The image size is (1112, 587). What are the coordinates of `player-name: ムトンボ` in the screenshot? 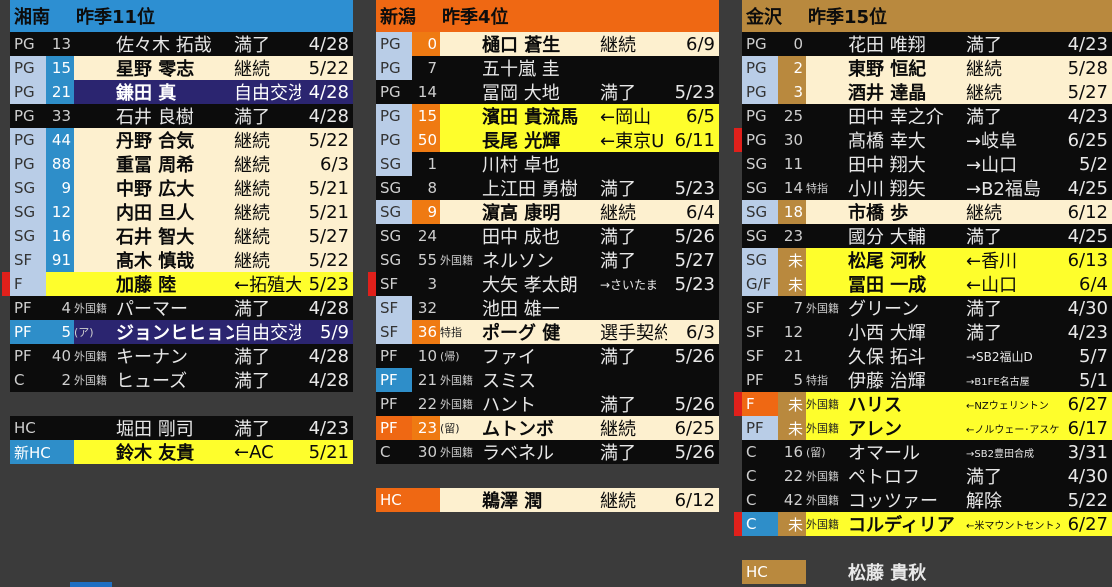 It's located at (518, 429).